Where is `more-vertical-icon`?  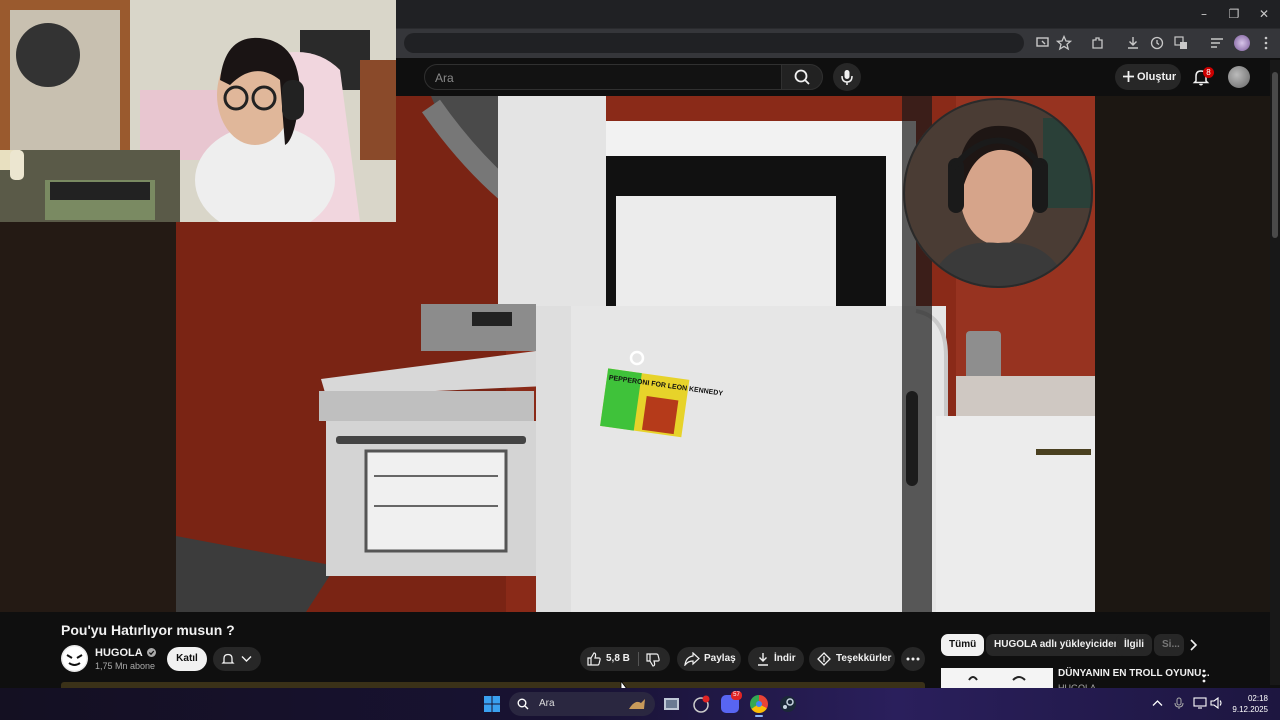
more-vertical-icon is located at coordinates (1204, 676).